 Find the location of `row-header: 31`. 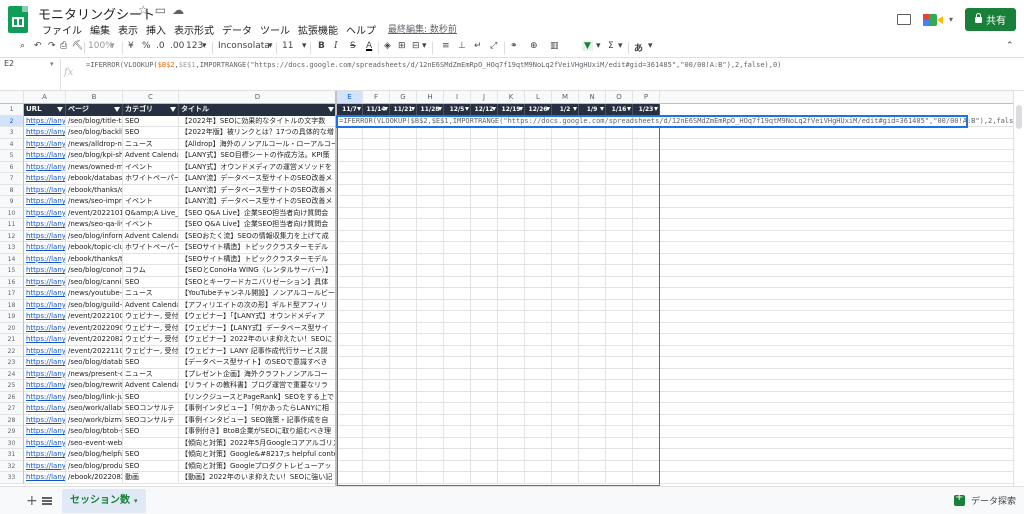

row-header: 31 is located at coordinates (12, 455).